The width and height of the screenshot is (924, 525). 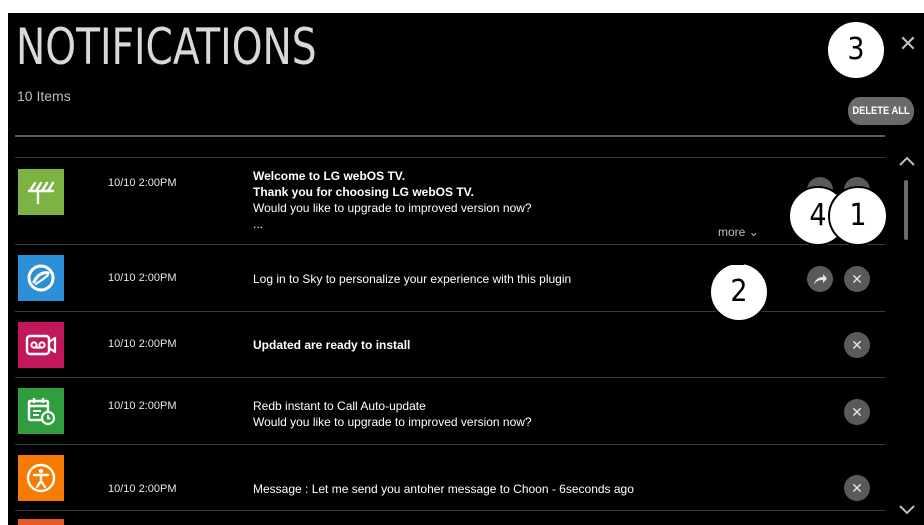 I want to click on calendar-icon, so click(x=41, y=411).